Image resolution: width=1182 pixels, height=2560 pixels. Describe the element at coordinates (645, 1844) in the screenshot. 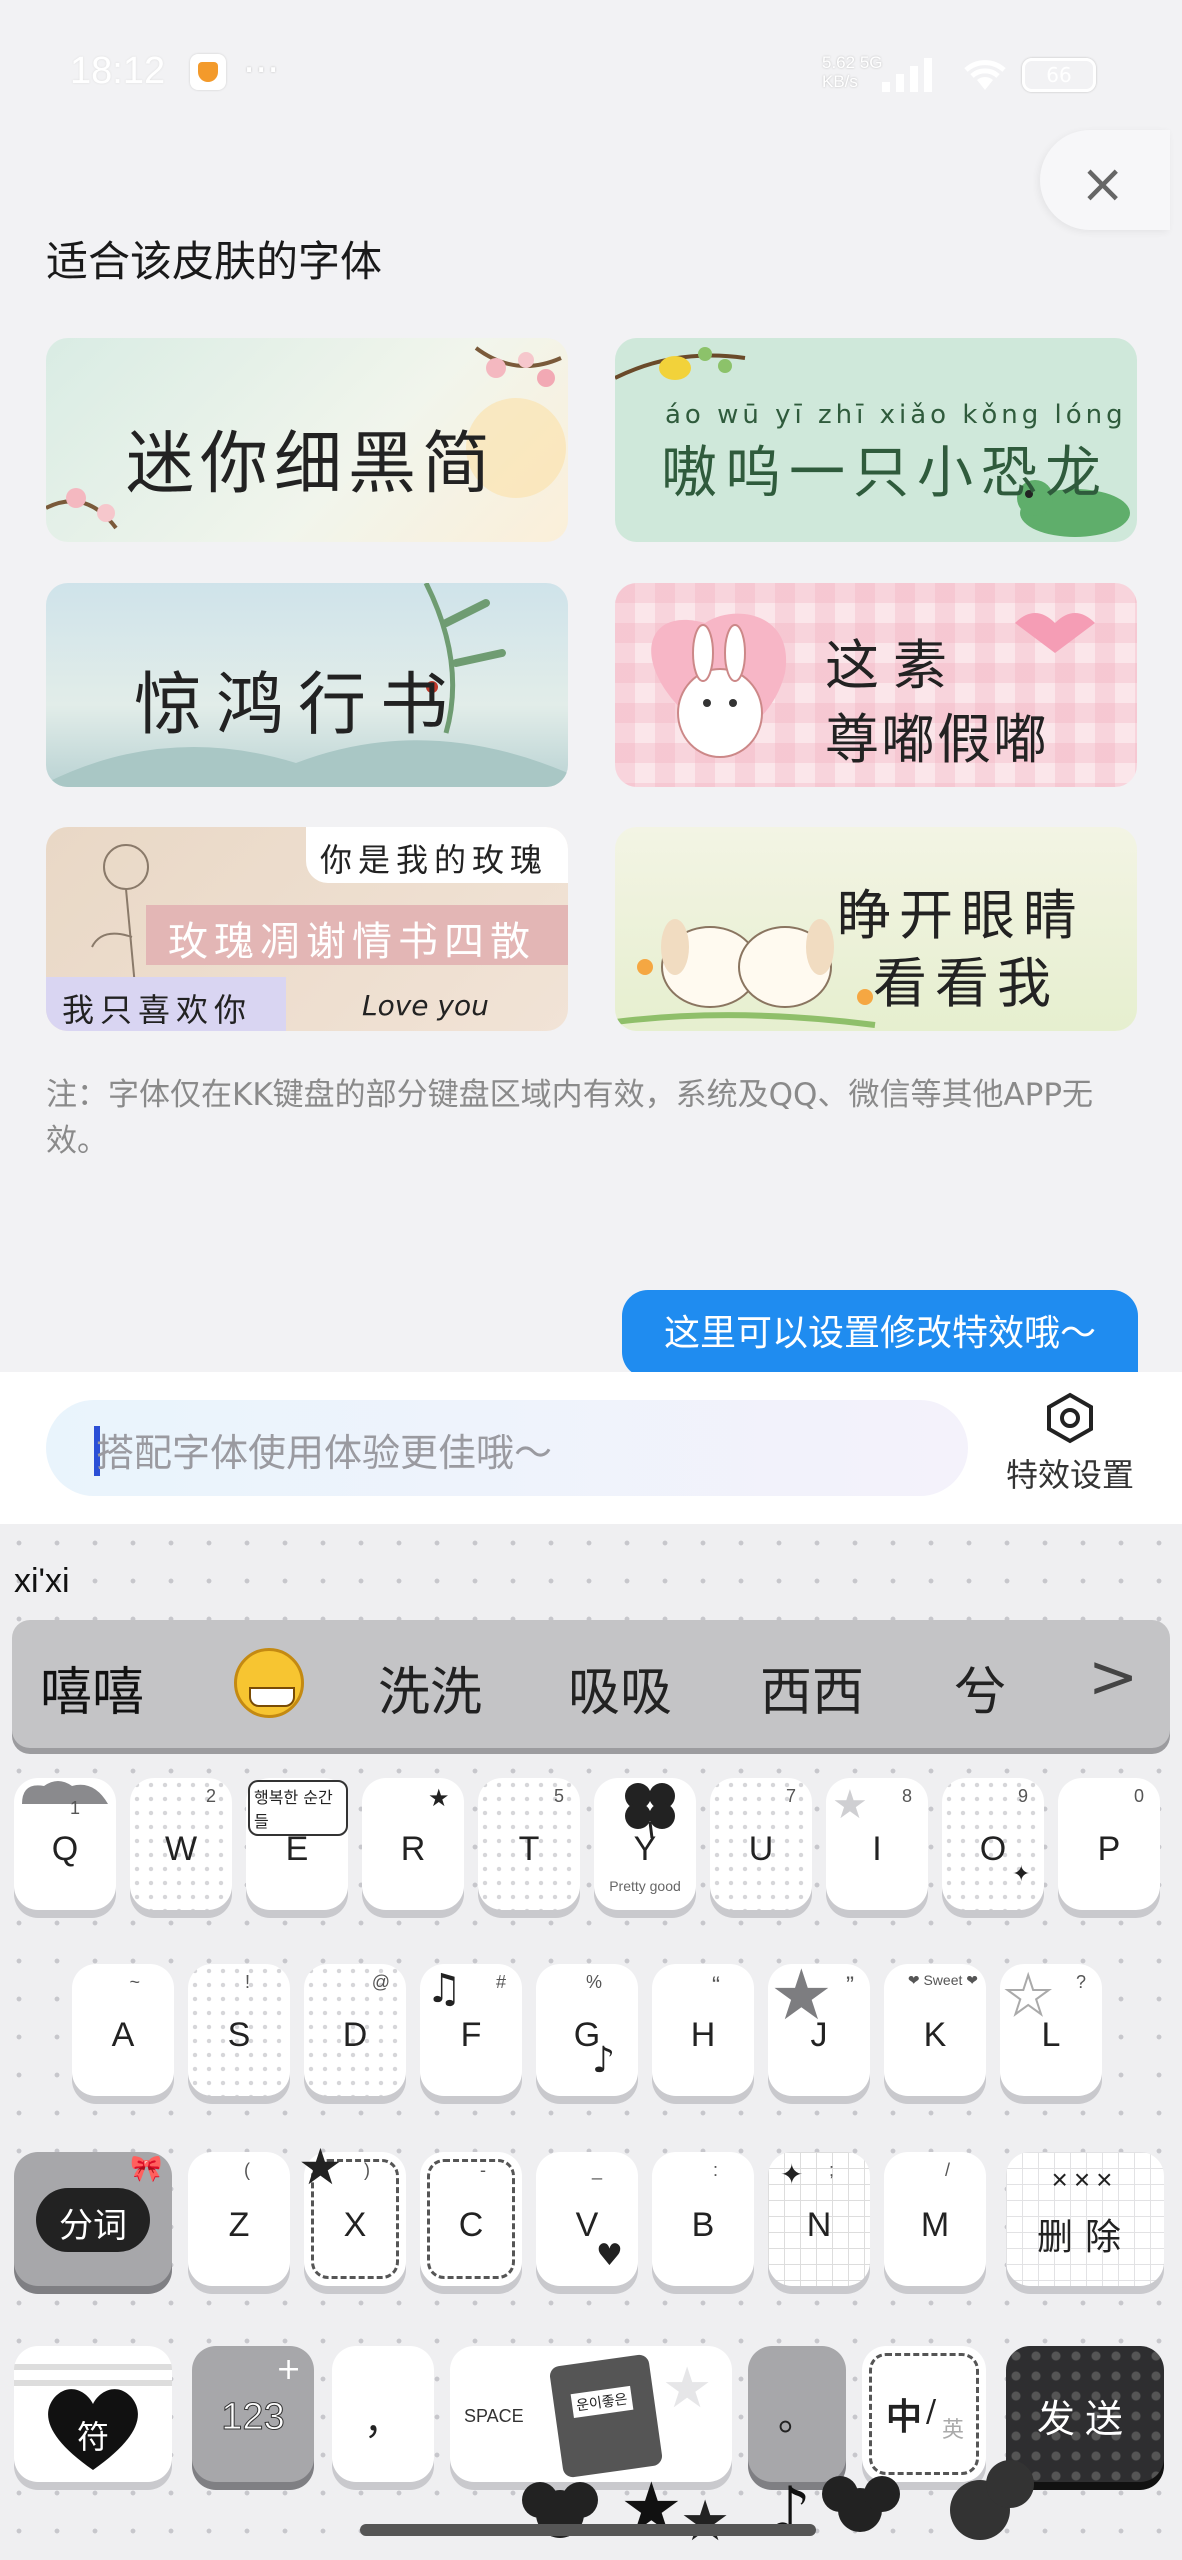

I see `key-y: Y Pretty good` at that location.